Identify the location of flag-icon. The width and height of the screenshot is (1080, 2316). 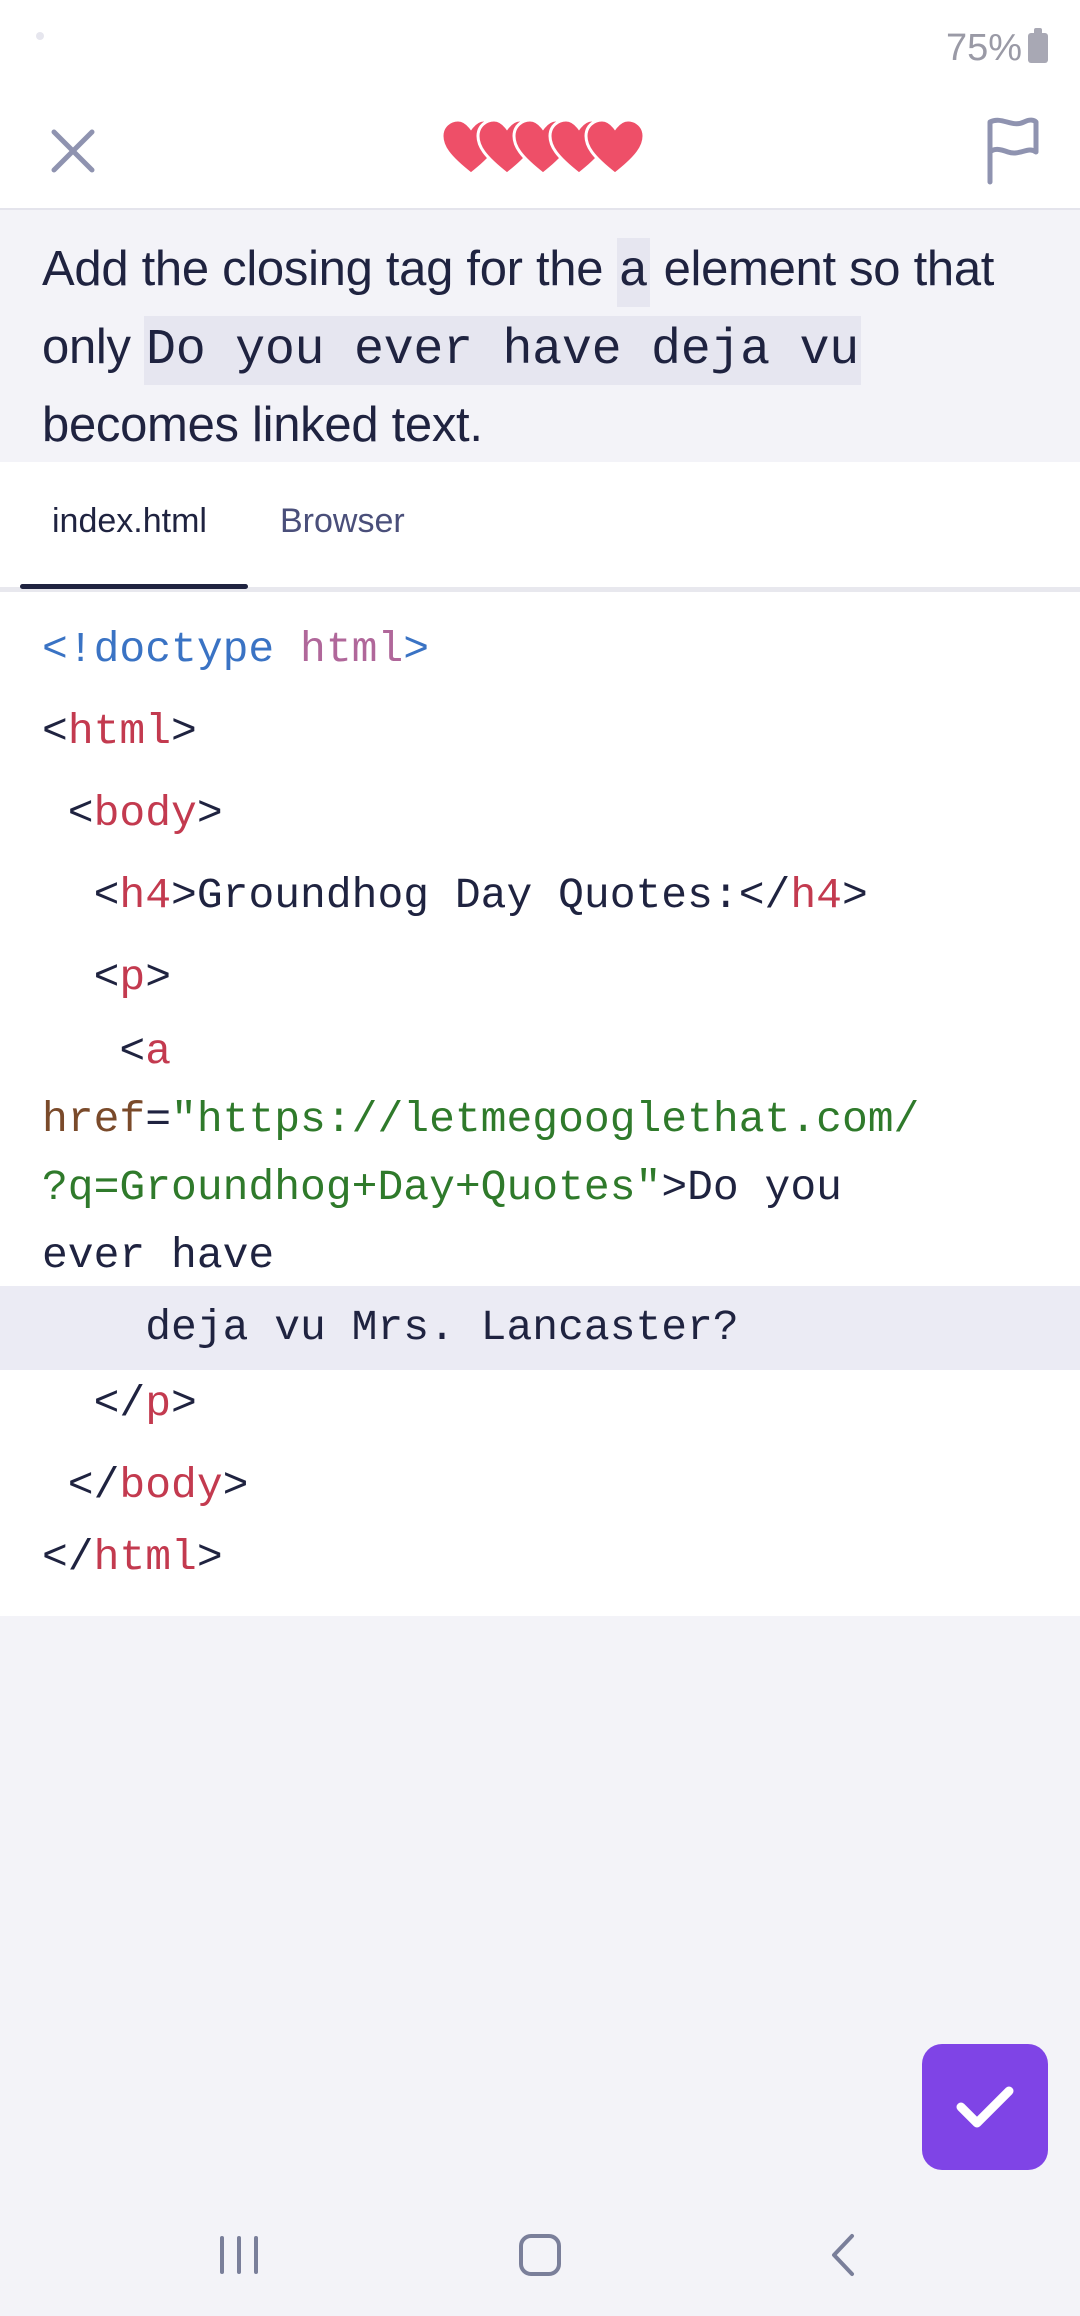
(1013, 151).